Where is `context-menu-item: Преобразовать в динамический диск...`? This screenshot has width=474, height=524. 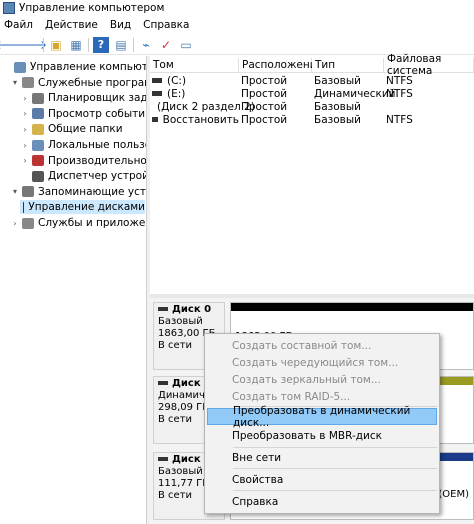
context-menu-item: Преобразовать в динамический диск... is located at coordinates (322, 417).